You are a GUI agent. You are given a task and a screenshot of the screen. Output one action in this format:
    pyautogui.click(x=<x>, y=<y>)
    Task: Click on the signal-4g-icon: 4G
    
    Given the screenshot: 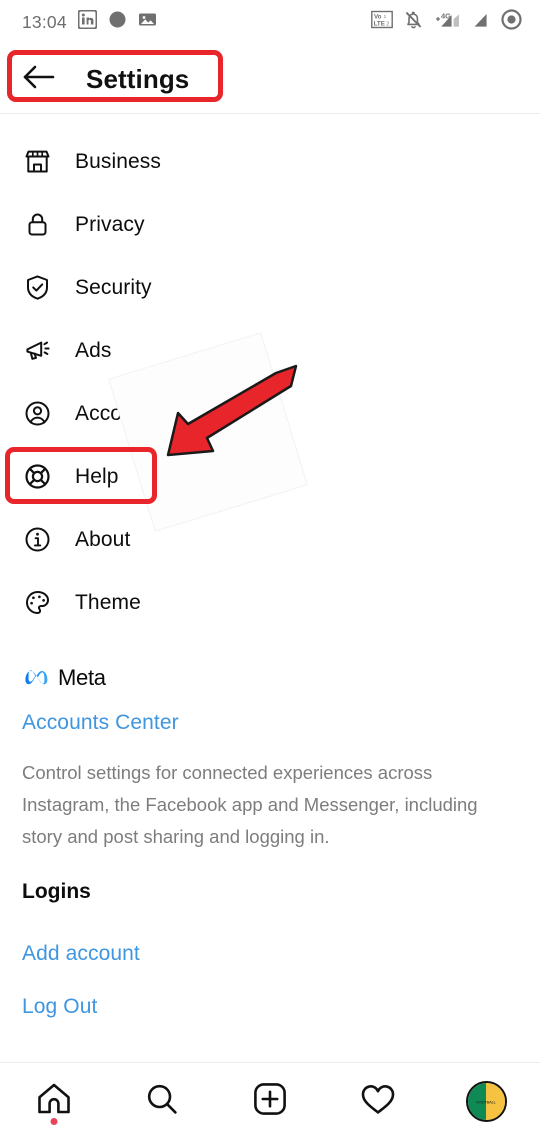 What is the action you would take?
    pyautogui.click(x=447, y=22)
    